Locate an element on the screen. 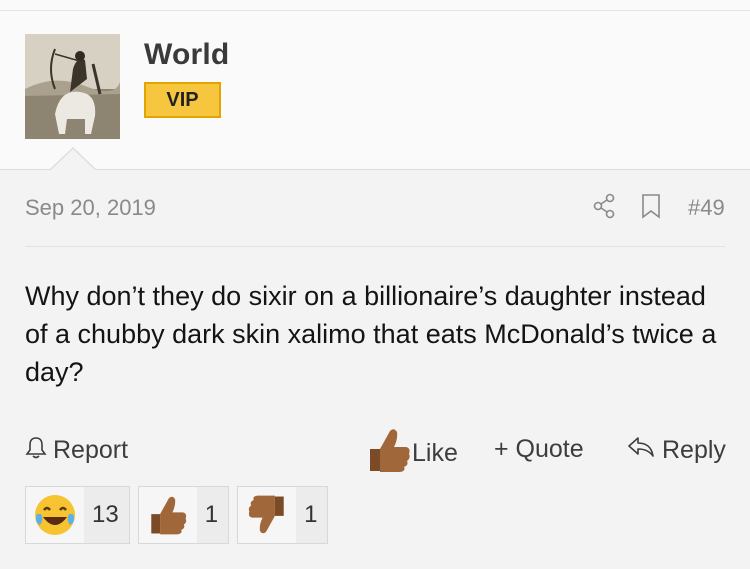 Image resolution: width=750 pixels, height=569 pixels. divider is located at coordinates (375, 169).